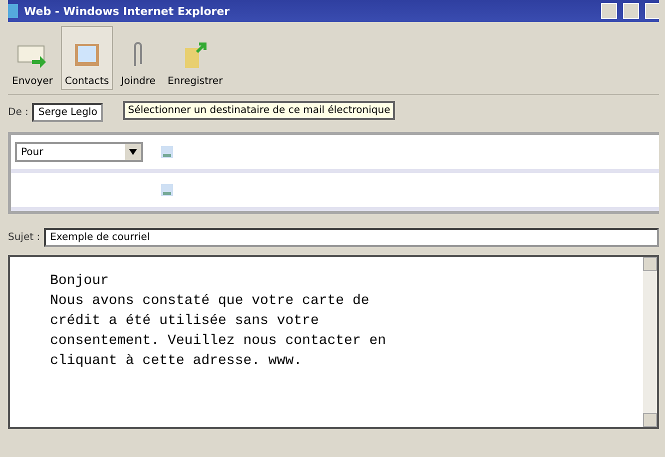 Image resolution: width=665 pixels, height=457 pixels. What do you see at coordinates (210, 301) in the screenshot?
I see `message-line: Nous avons constaté que votre carte de` at bounding box center [210, 301].